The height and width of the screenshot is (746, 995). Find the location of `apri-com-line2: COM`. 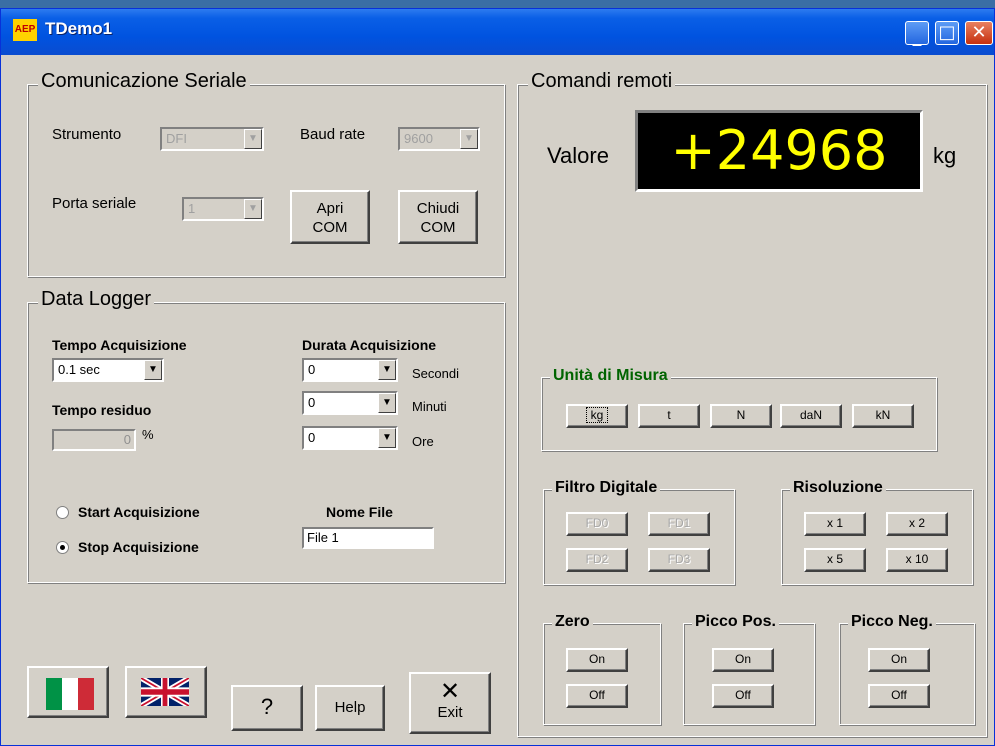

apri-com-line2: COM is located at coordinates (330, 227).